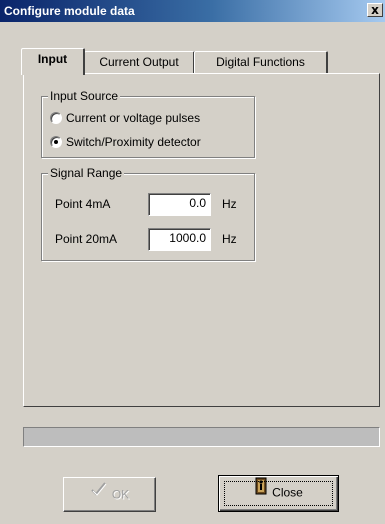 The height and width of the screenshot is (524, 385). I want to click on radio-dot, so click(56, 142).